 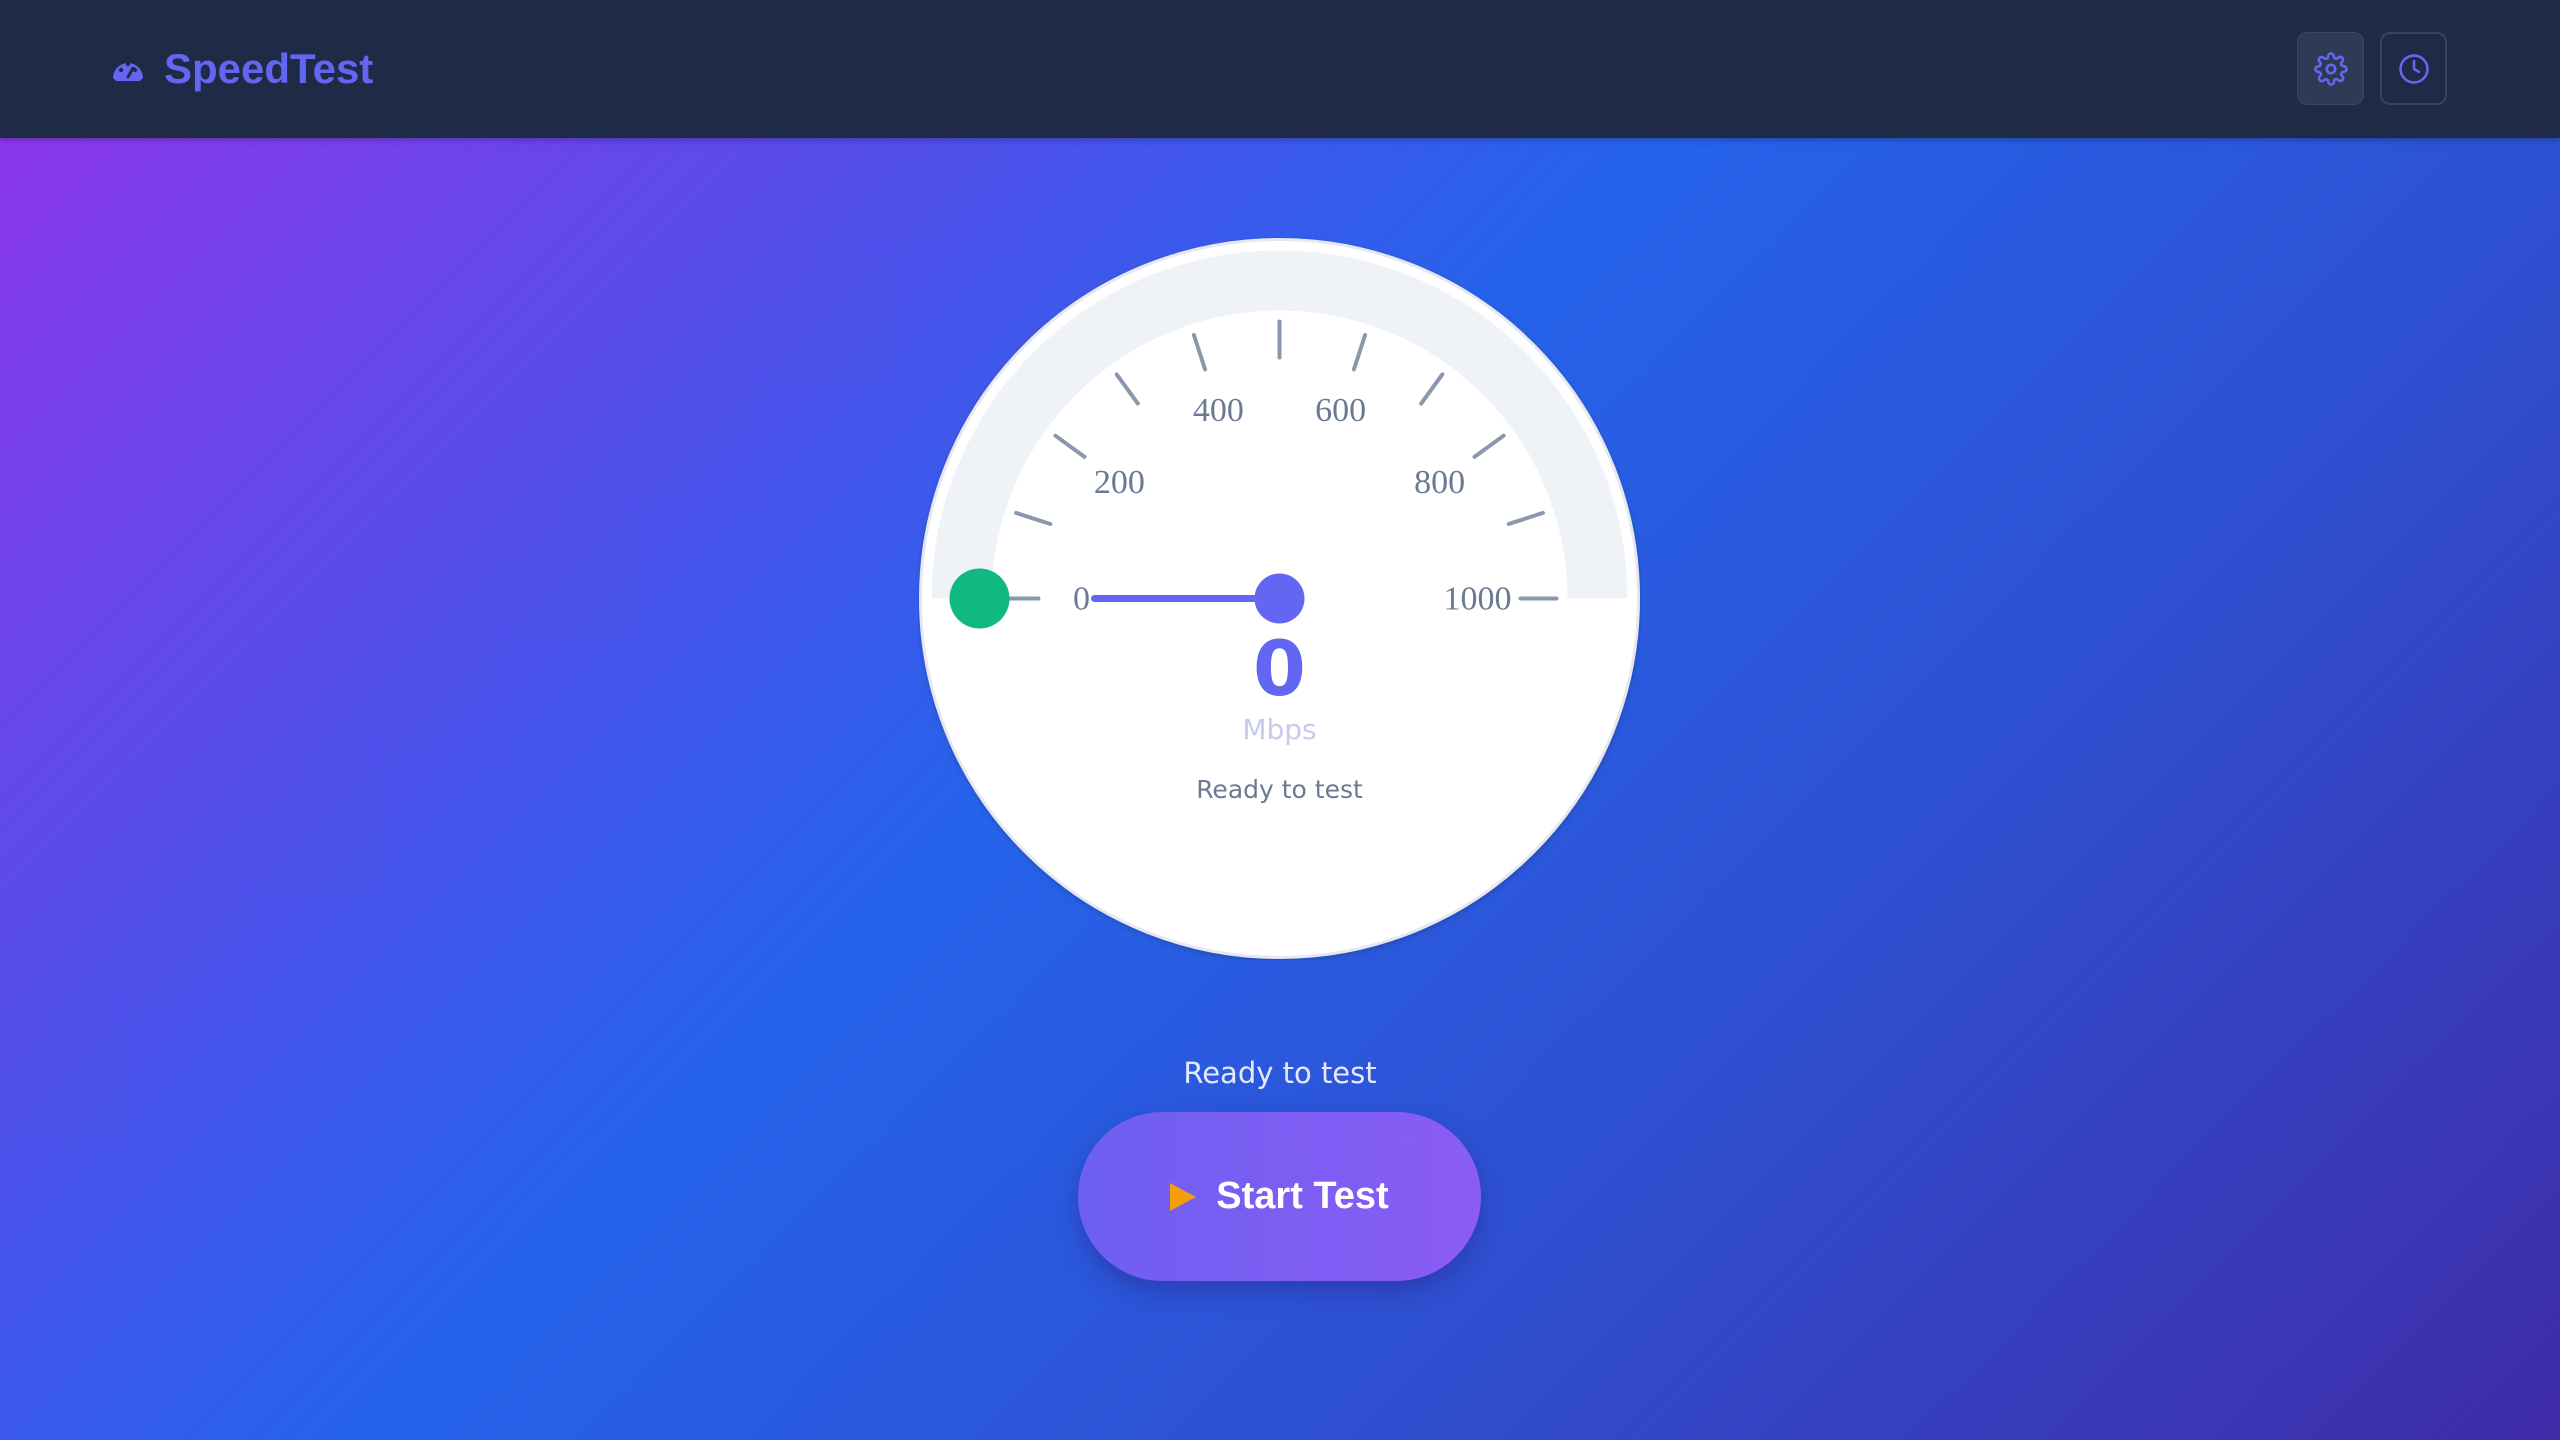 I want to click on top-bar: SpeedTest, so click(x=1280, y=69).